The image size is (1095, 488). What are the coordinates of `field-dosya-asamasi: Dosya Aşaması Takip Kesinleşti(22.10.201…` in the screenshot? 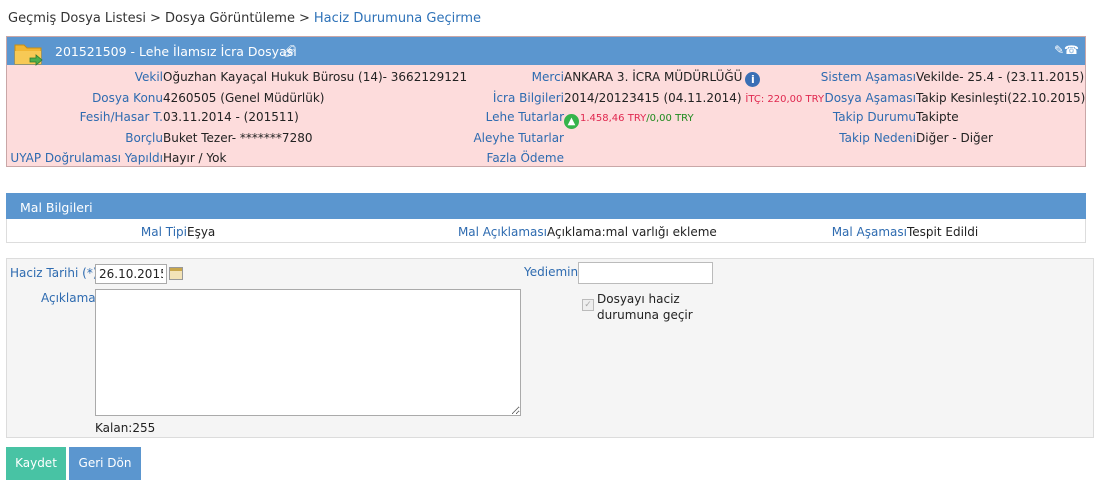 It's located at (955, 98).